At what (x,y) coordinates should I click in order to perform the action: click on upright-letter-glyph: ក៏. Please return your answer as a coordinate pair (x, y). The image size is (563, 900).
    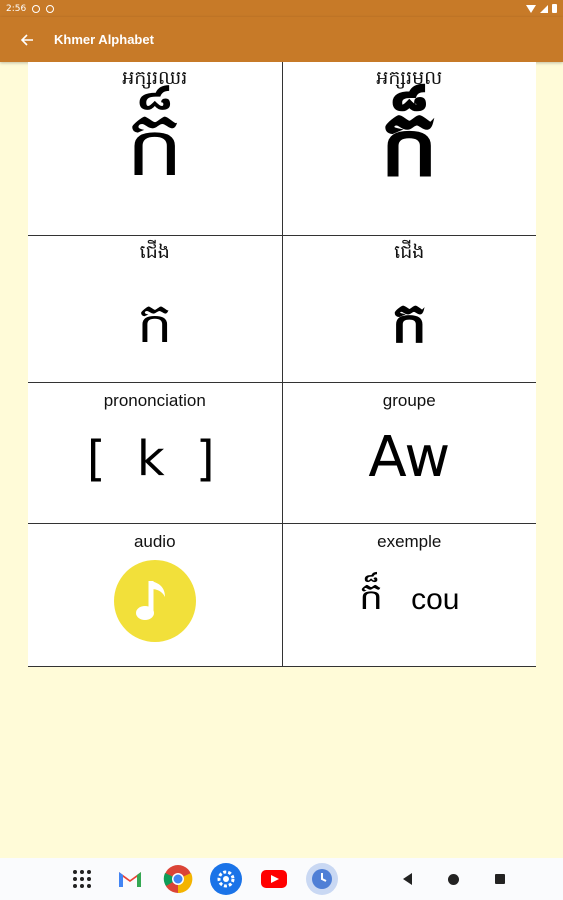
    Looking at the image, I should click on (154, 143).